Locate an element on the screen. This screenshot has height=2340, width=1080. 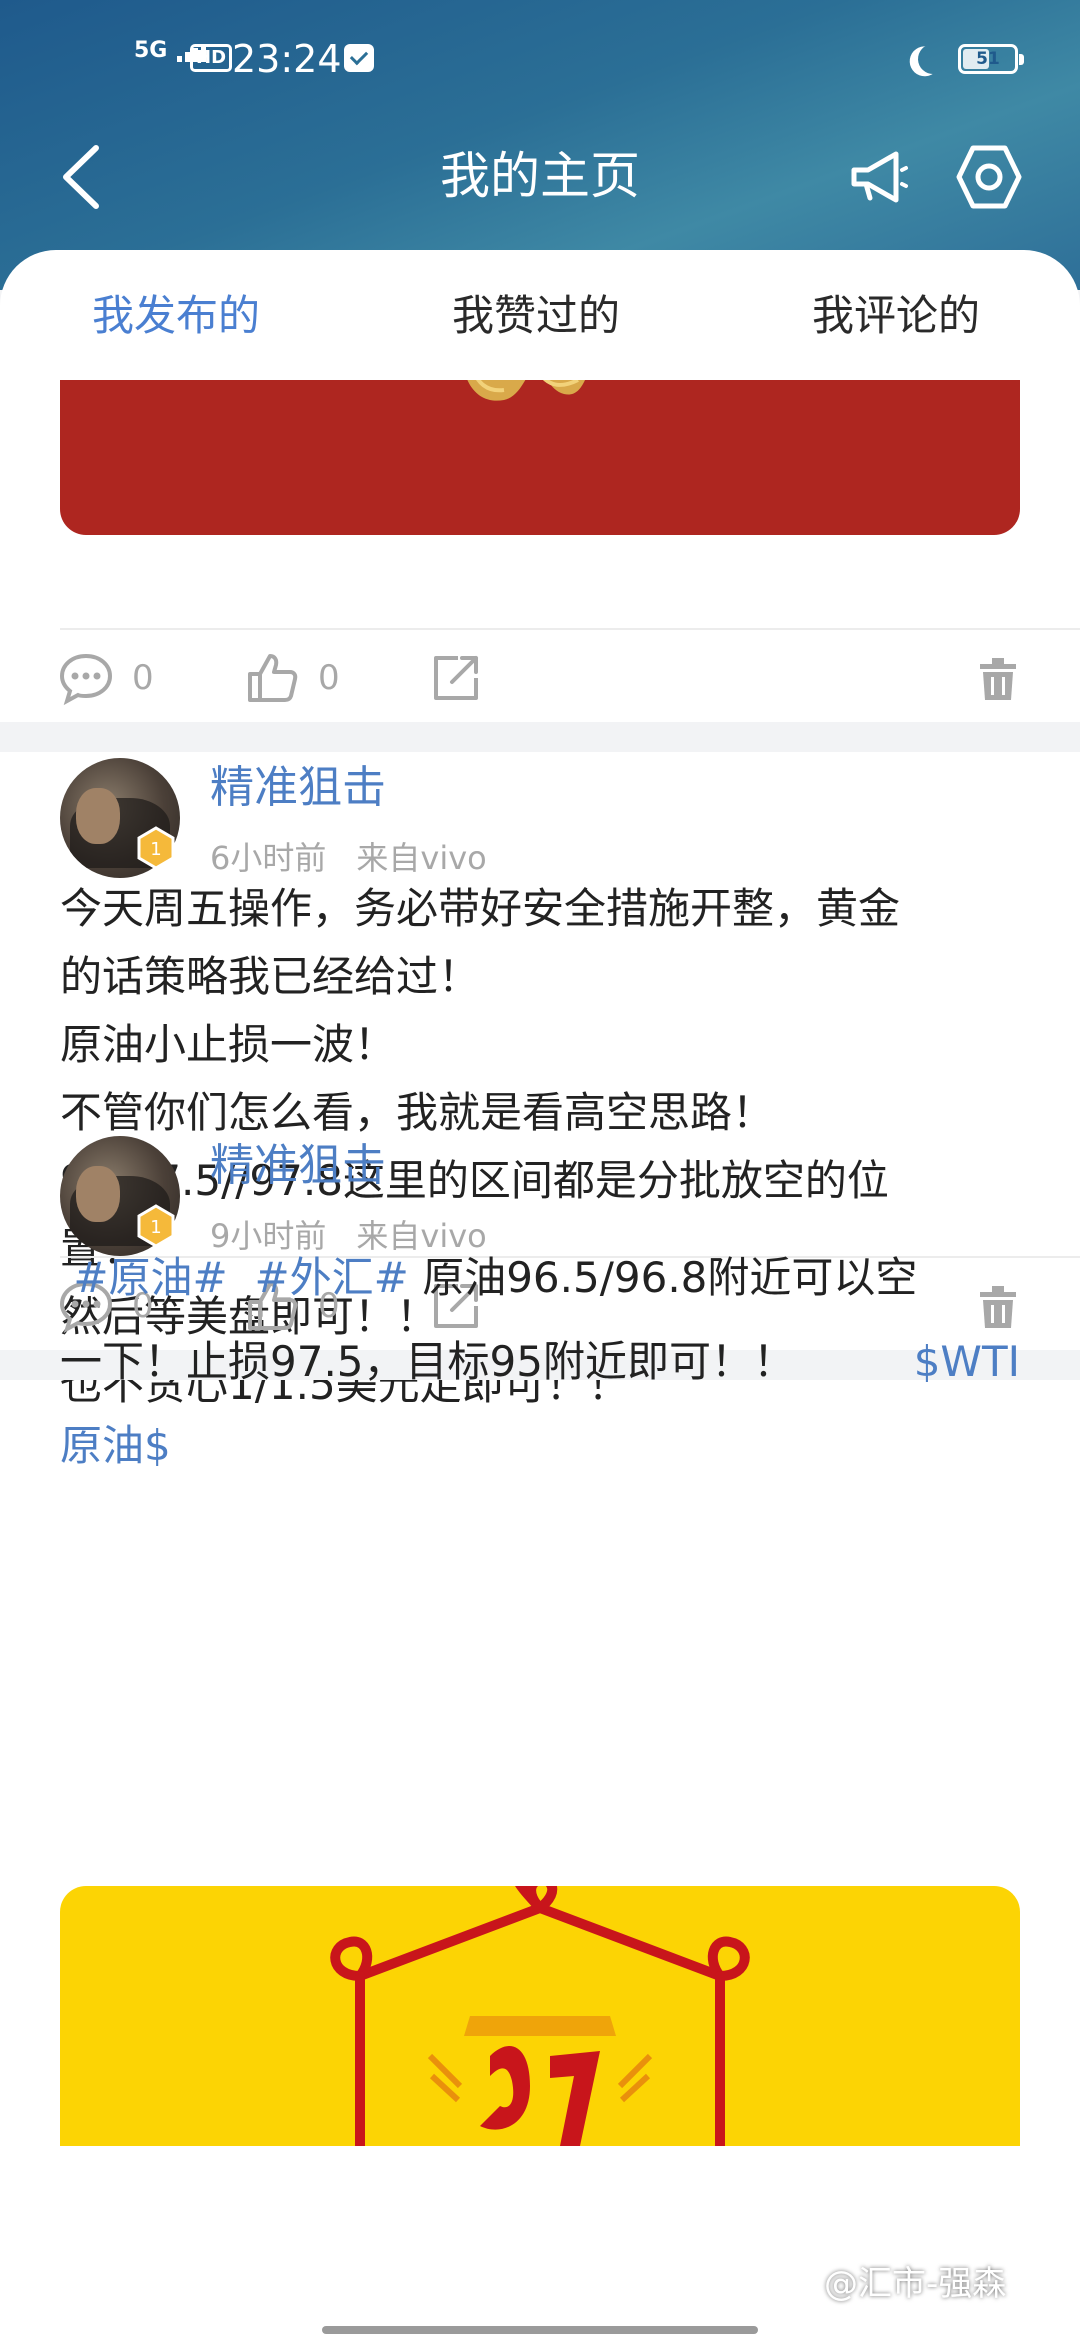
gold-ornament-image is located at coordinates (526, 390).